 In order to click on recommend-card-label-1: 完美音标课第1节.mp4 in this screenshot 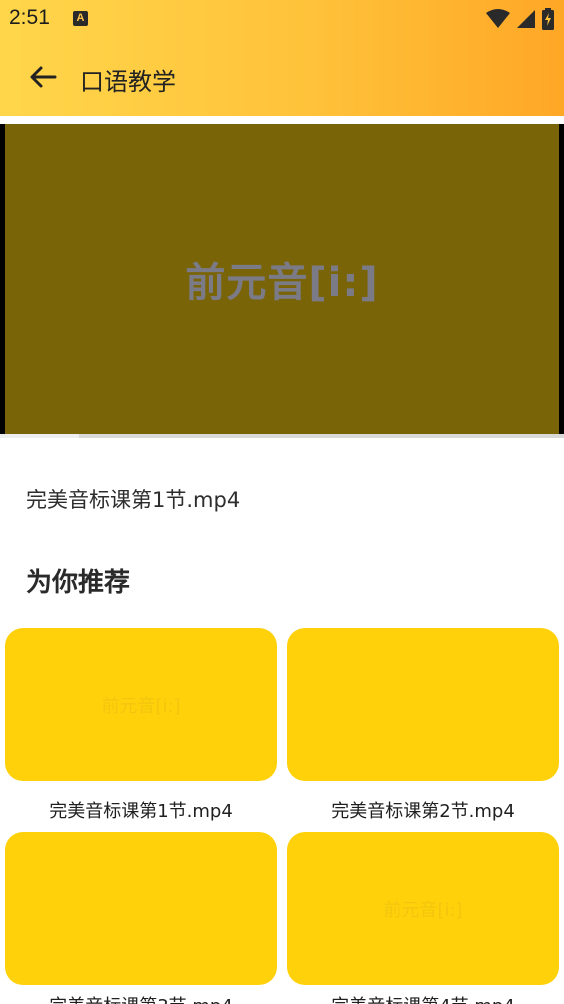, I will do `click(141, 810)`.